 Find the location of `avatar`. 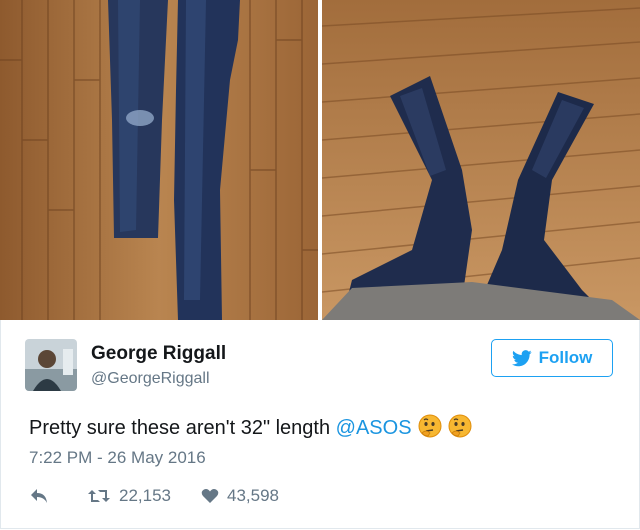

avatar is located at coordinates (51, 365).